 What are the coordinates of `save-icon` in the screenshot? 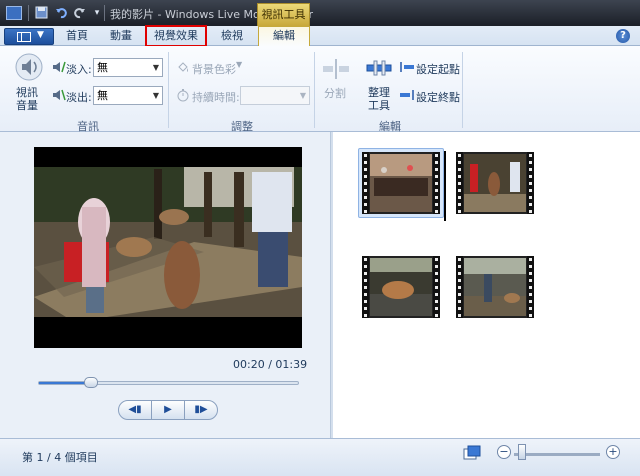 It's located at (41, 13).